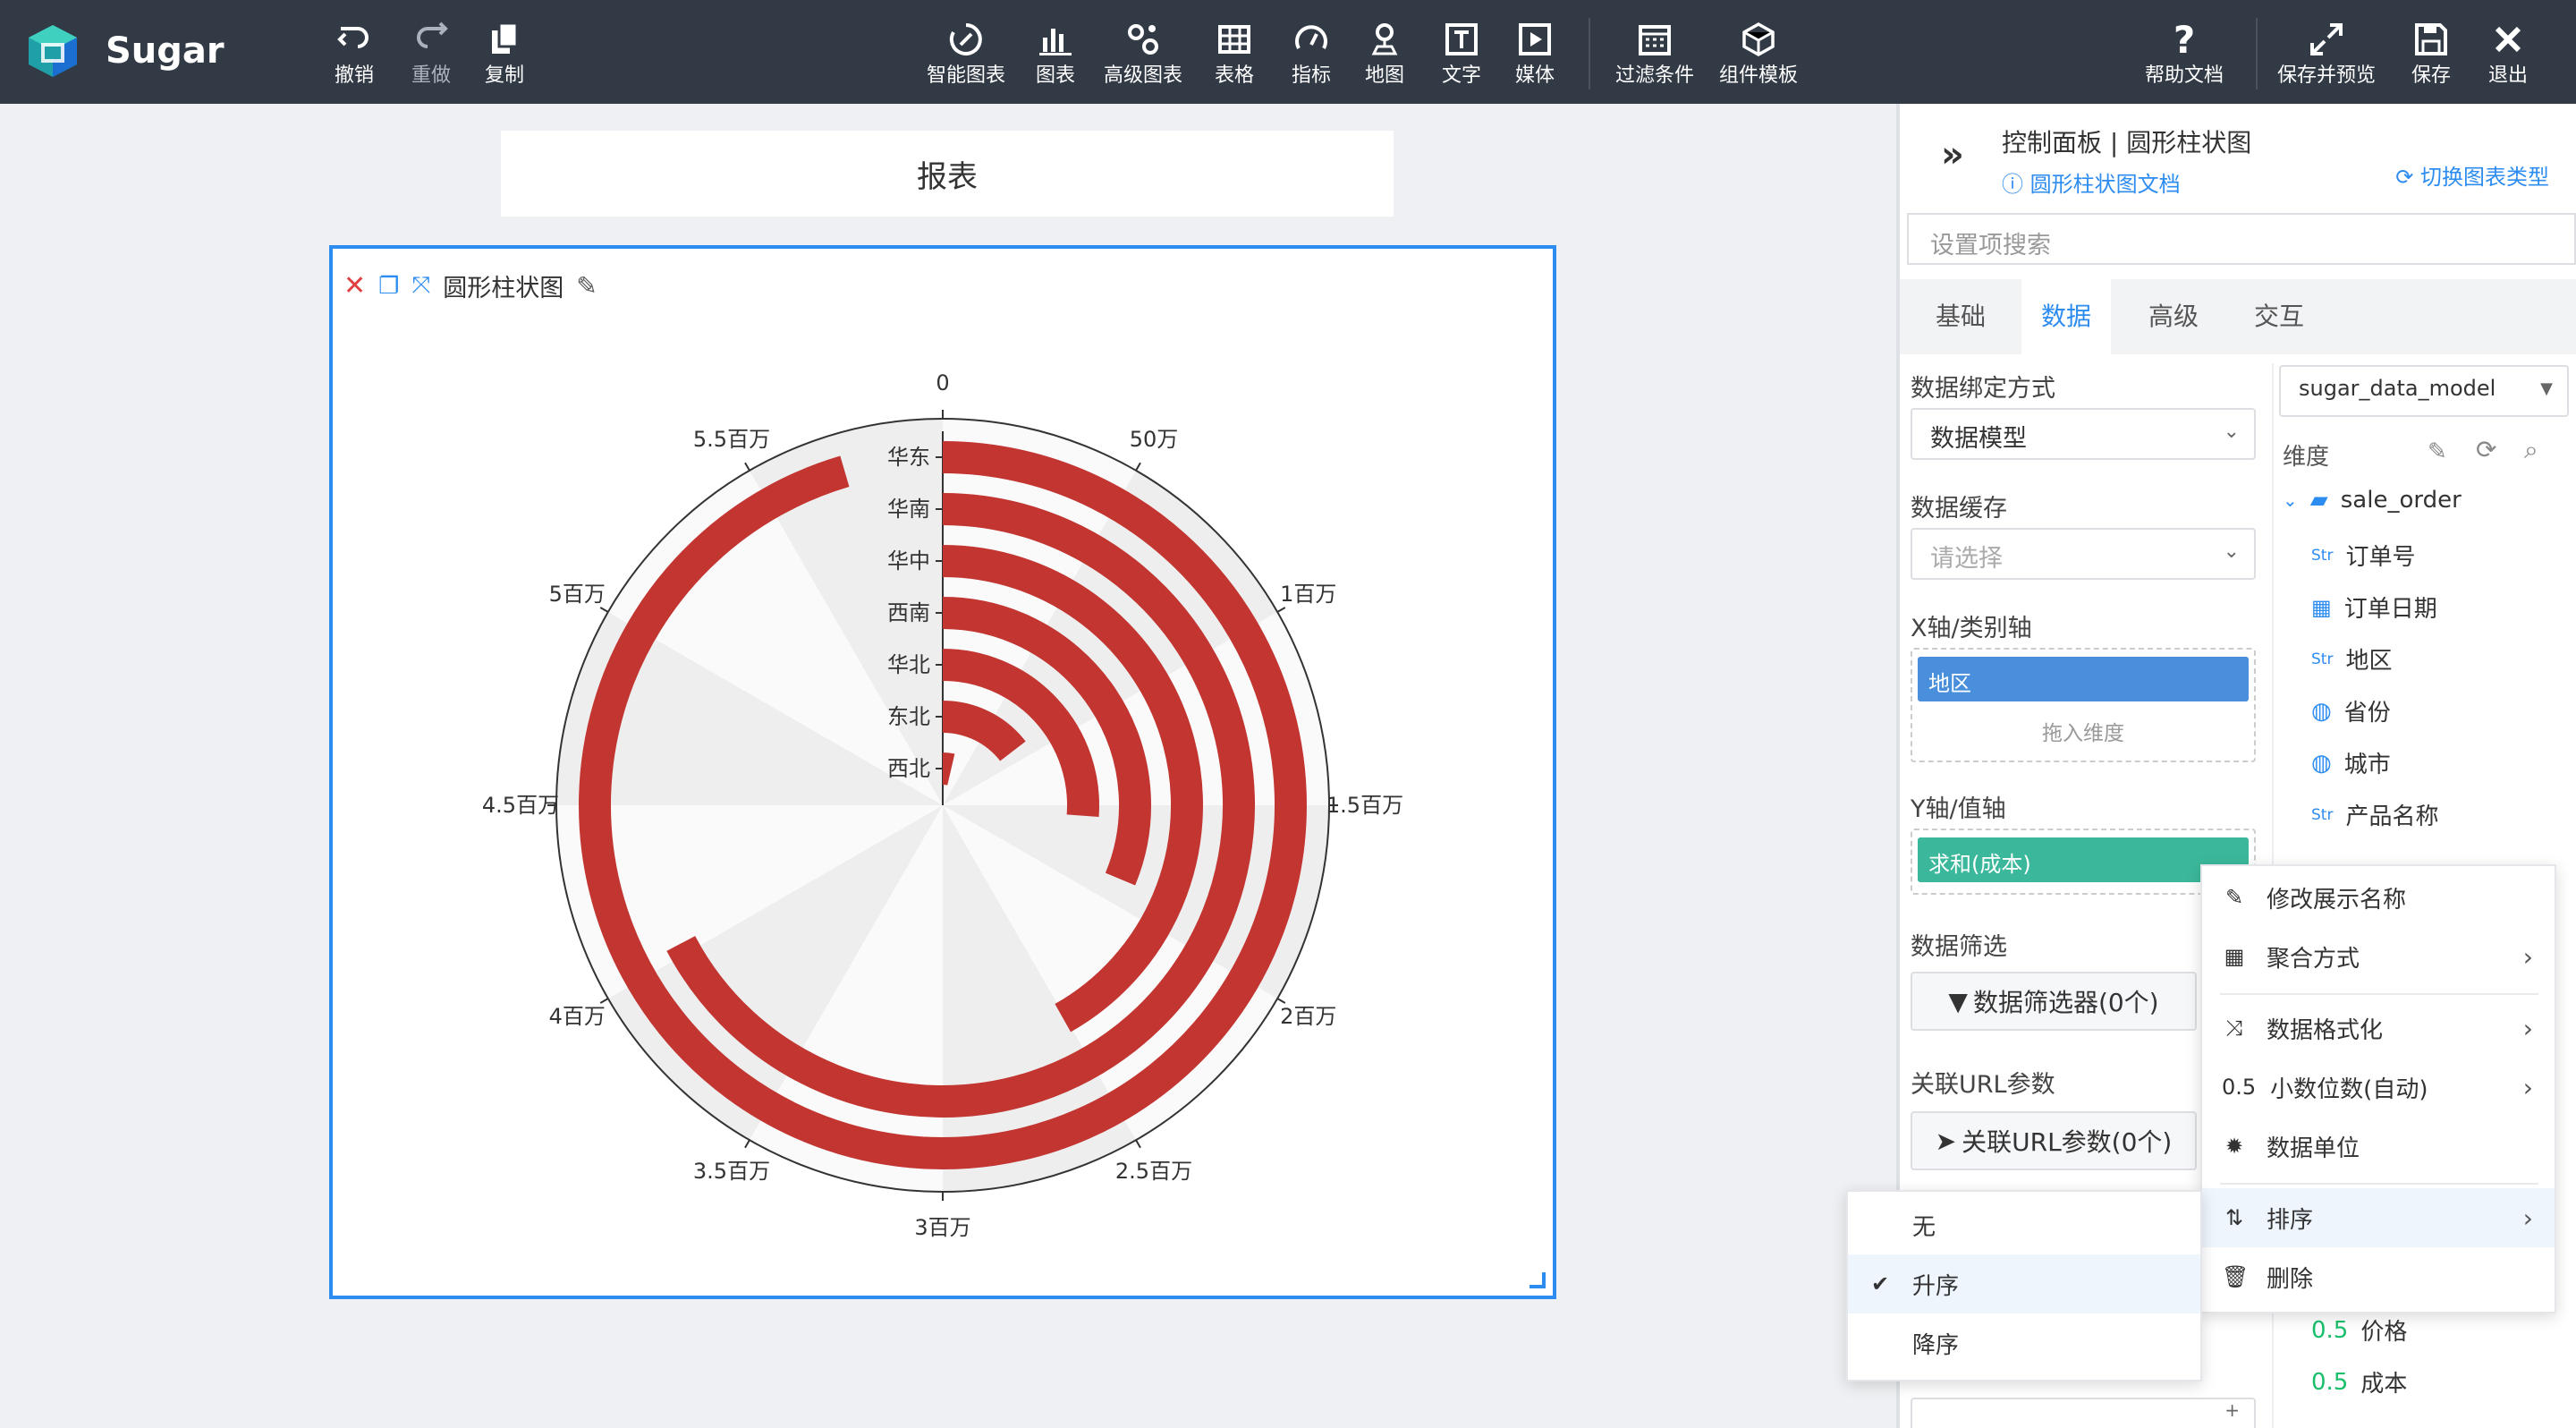  Describe the element at coordinates (2486, 449) in the screenshot. I see `refresh-icon: ⟳` at that location.